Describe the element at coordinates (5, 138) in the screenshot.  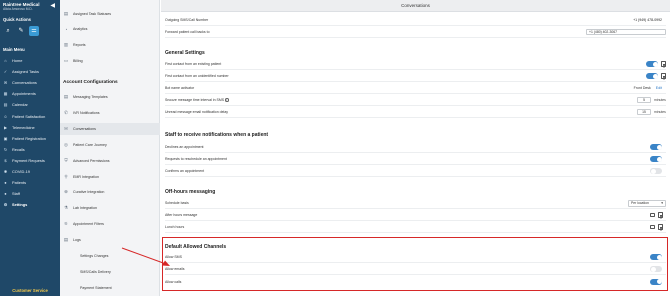
I see `clipboard-icon: ▣` at that location.